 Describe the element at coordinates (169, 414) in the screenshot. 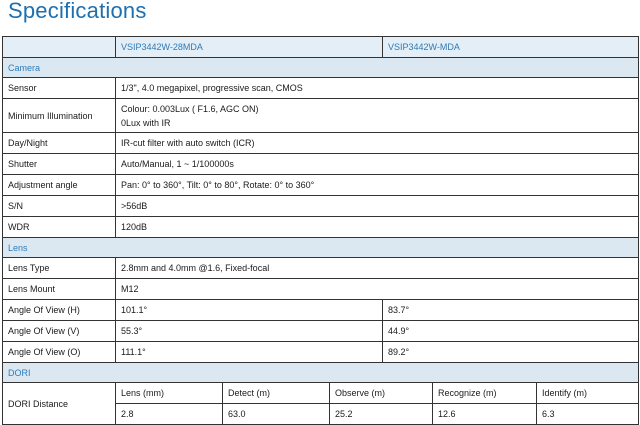

I see `dori-value-lens: 2.8` at that location.